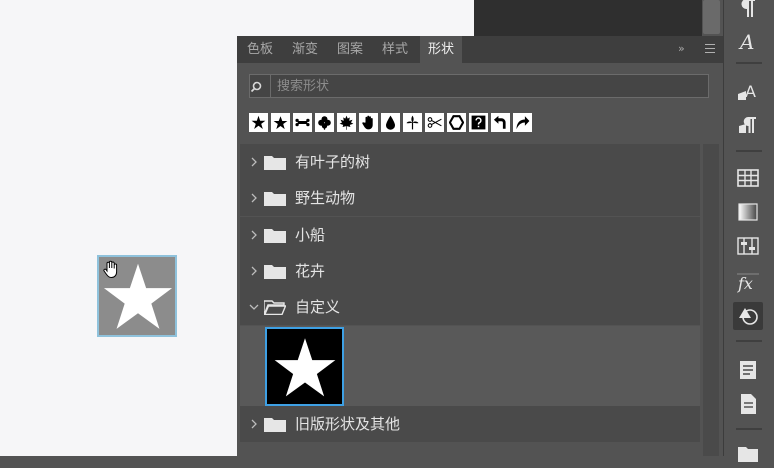 This screenshot has height=468, width=774. I want to click on libraries-panel-button, so click(748, 454).